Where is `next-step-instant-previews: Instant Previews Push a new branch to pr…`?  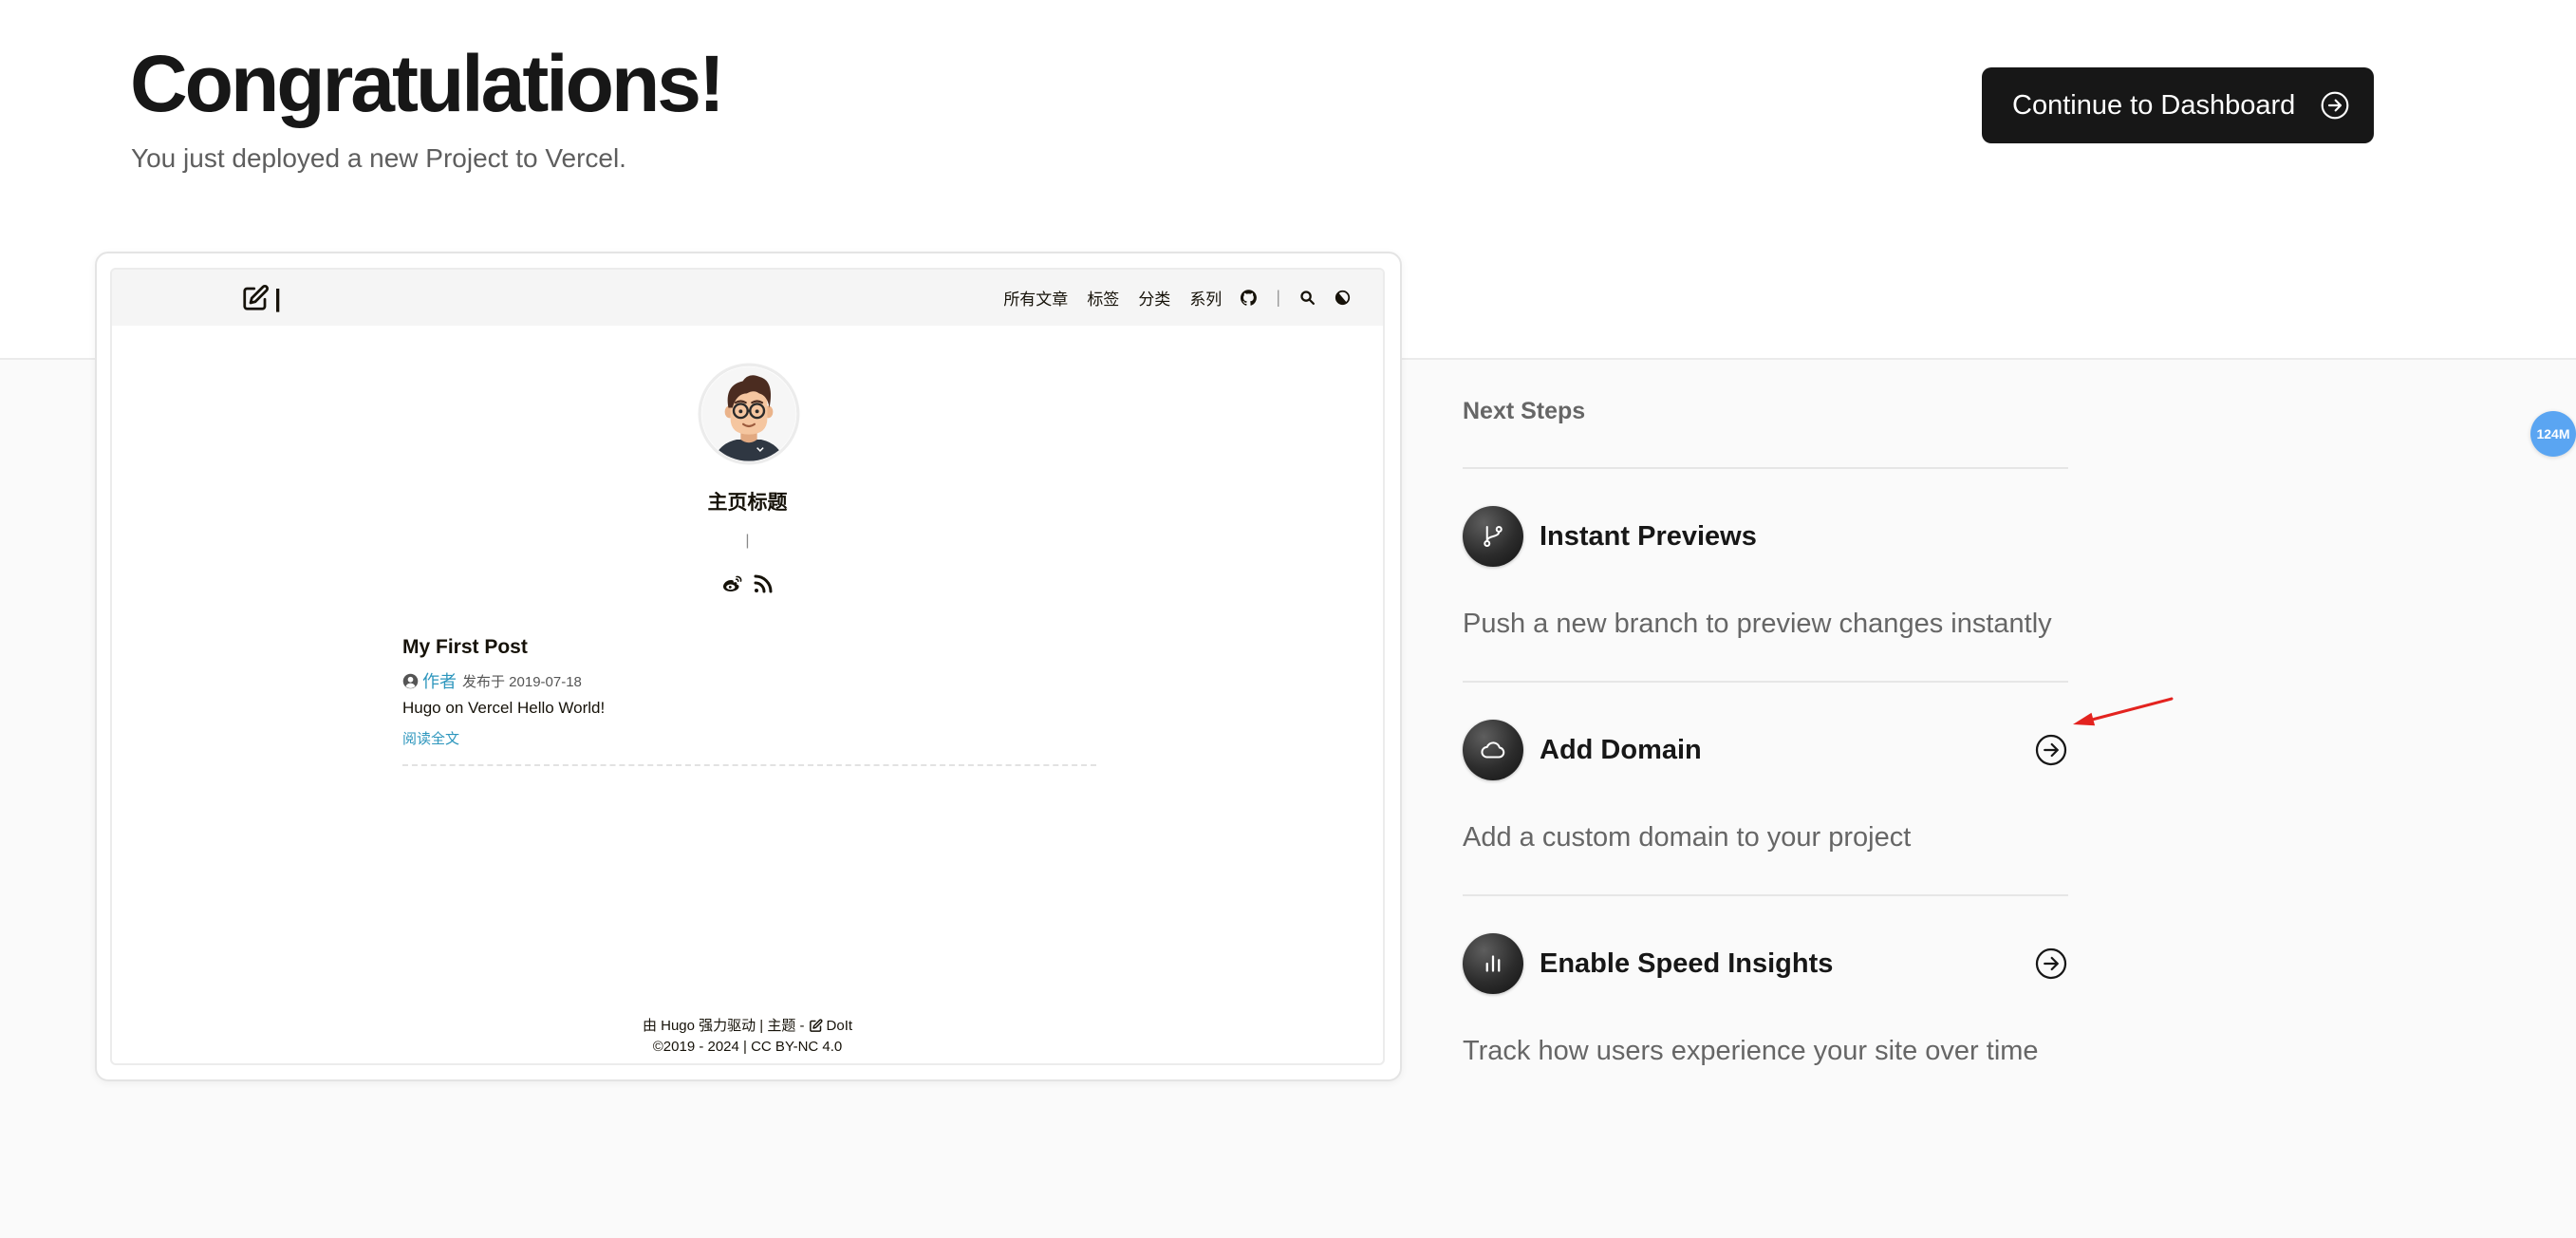 next-step-instant-previews: Instant Previews Push a new branch to pr… is located at coordinates (1765, 574).